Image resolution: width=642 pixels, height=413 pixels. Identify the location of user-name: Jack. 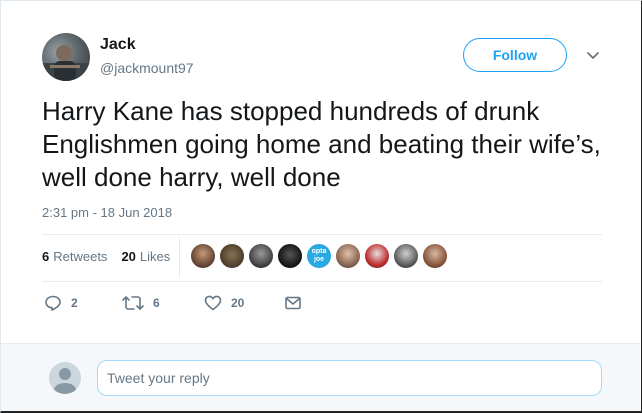
(118, 45).